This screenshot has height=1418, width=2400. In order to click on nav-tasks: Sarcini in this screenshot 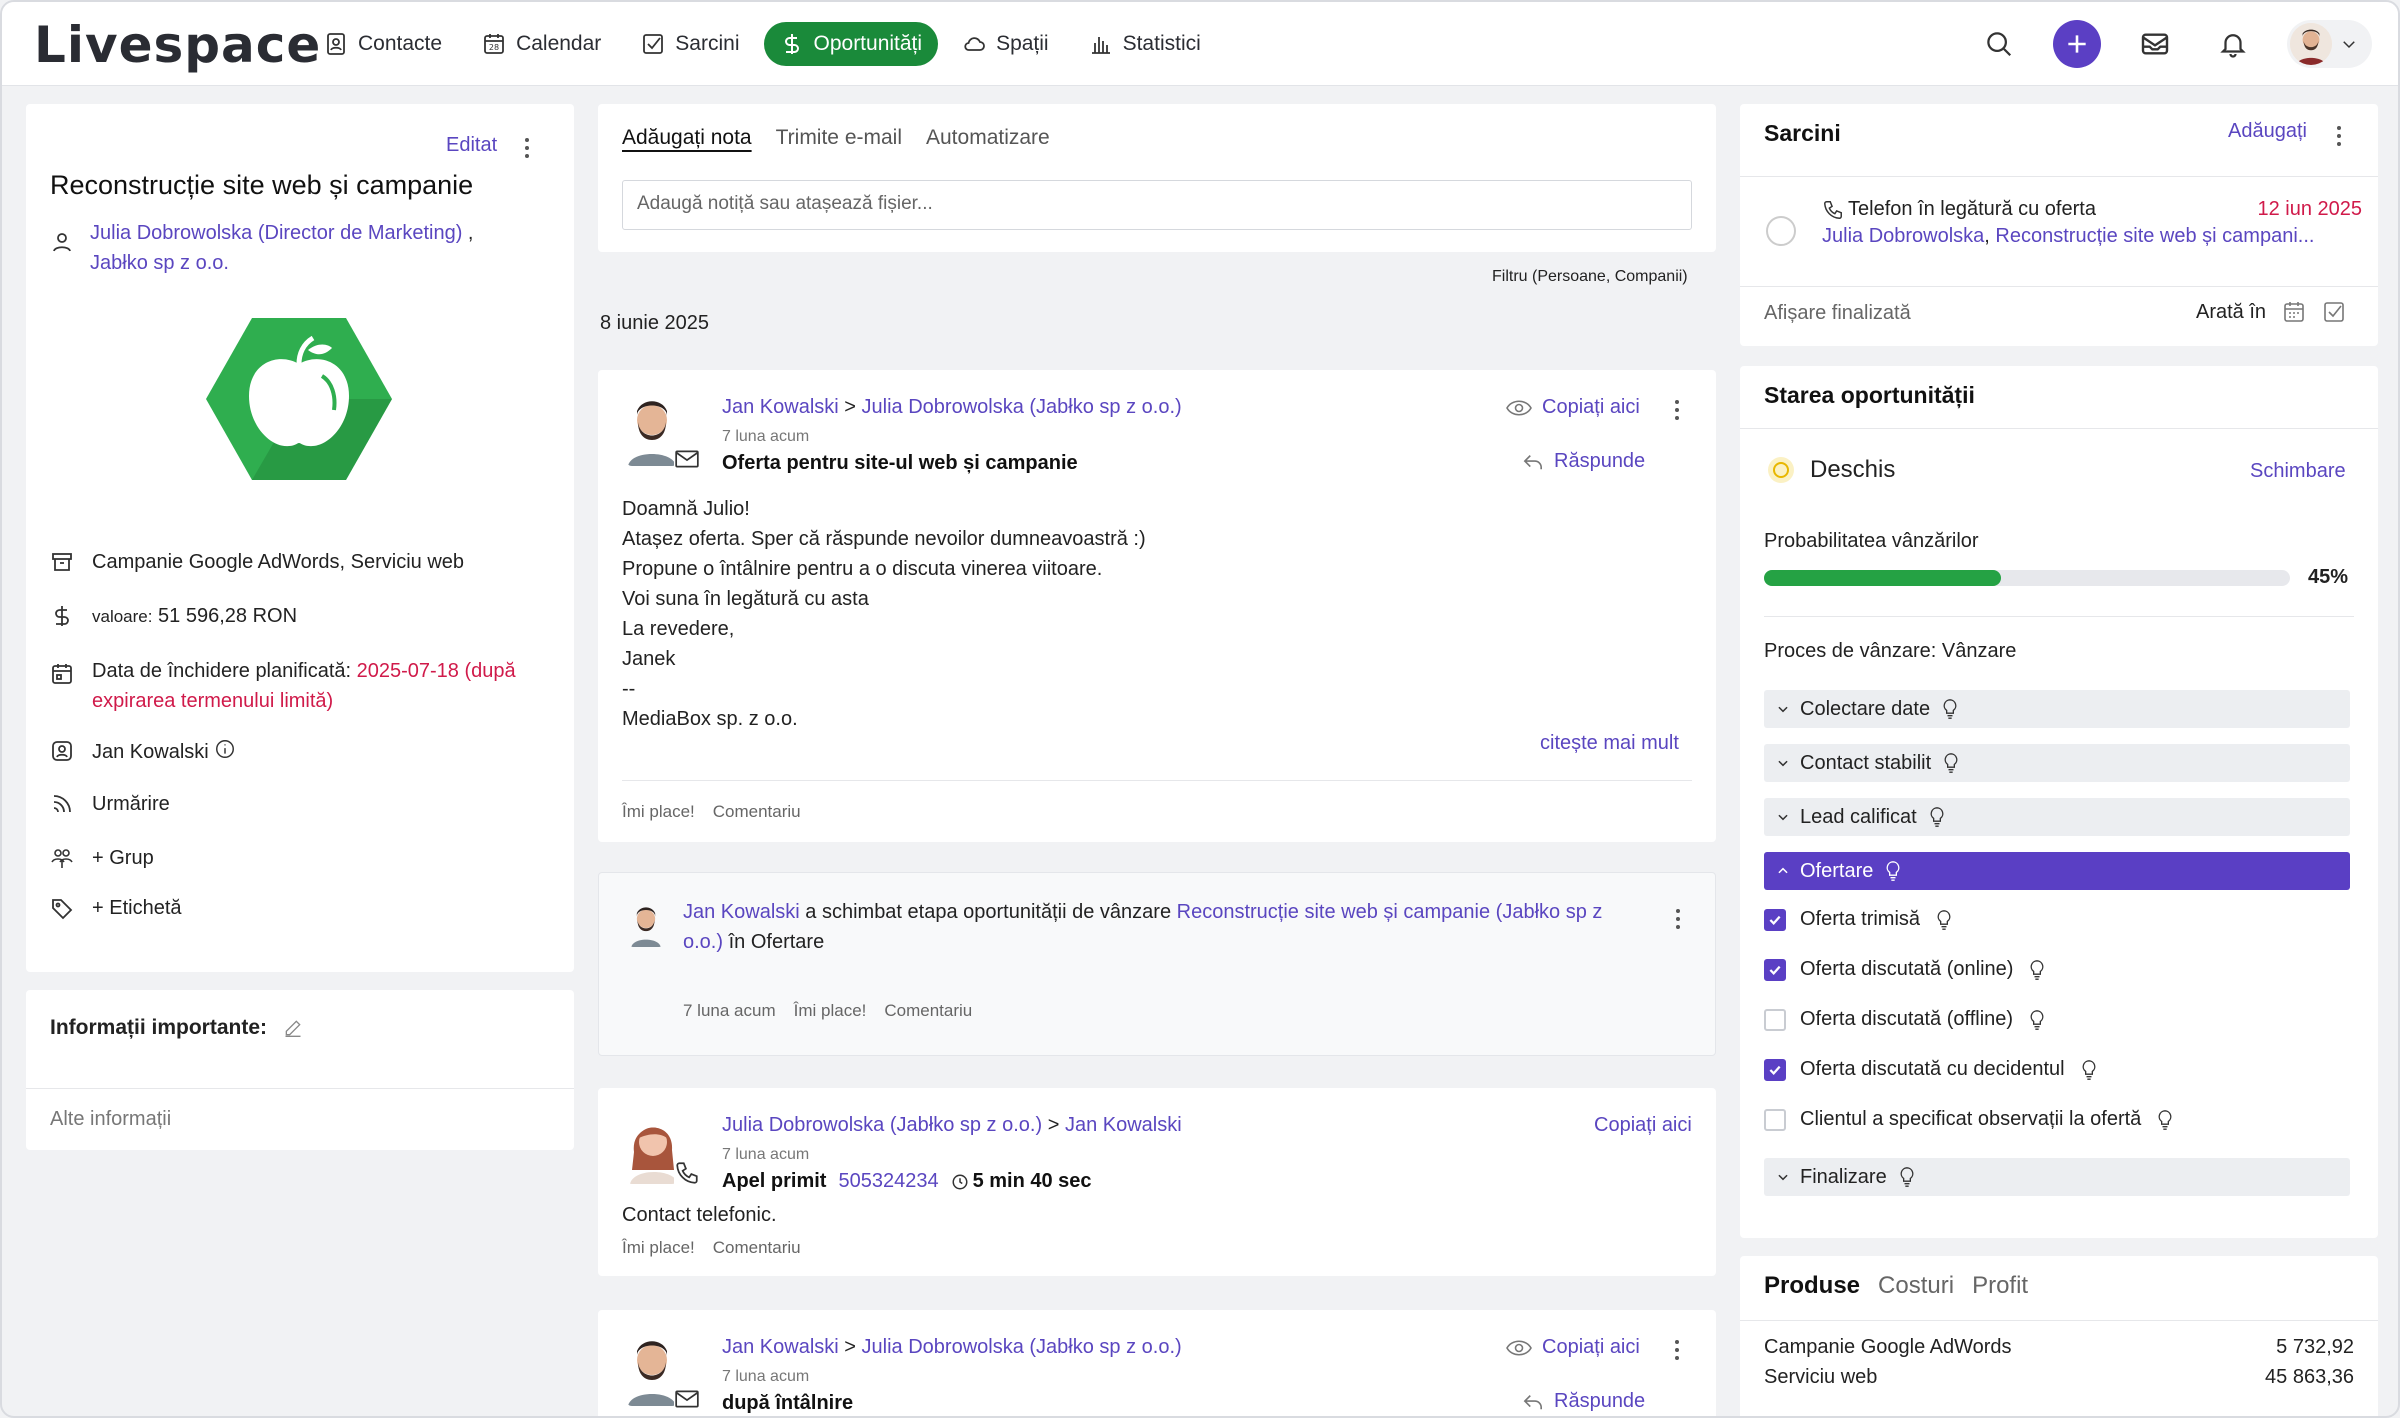, I will do `click(690, 44)`.